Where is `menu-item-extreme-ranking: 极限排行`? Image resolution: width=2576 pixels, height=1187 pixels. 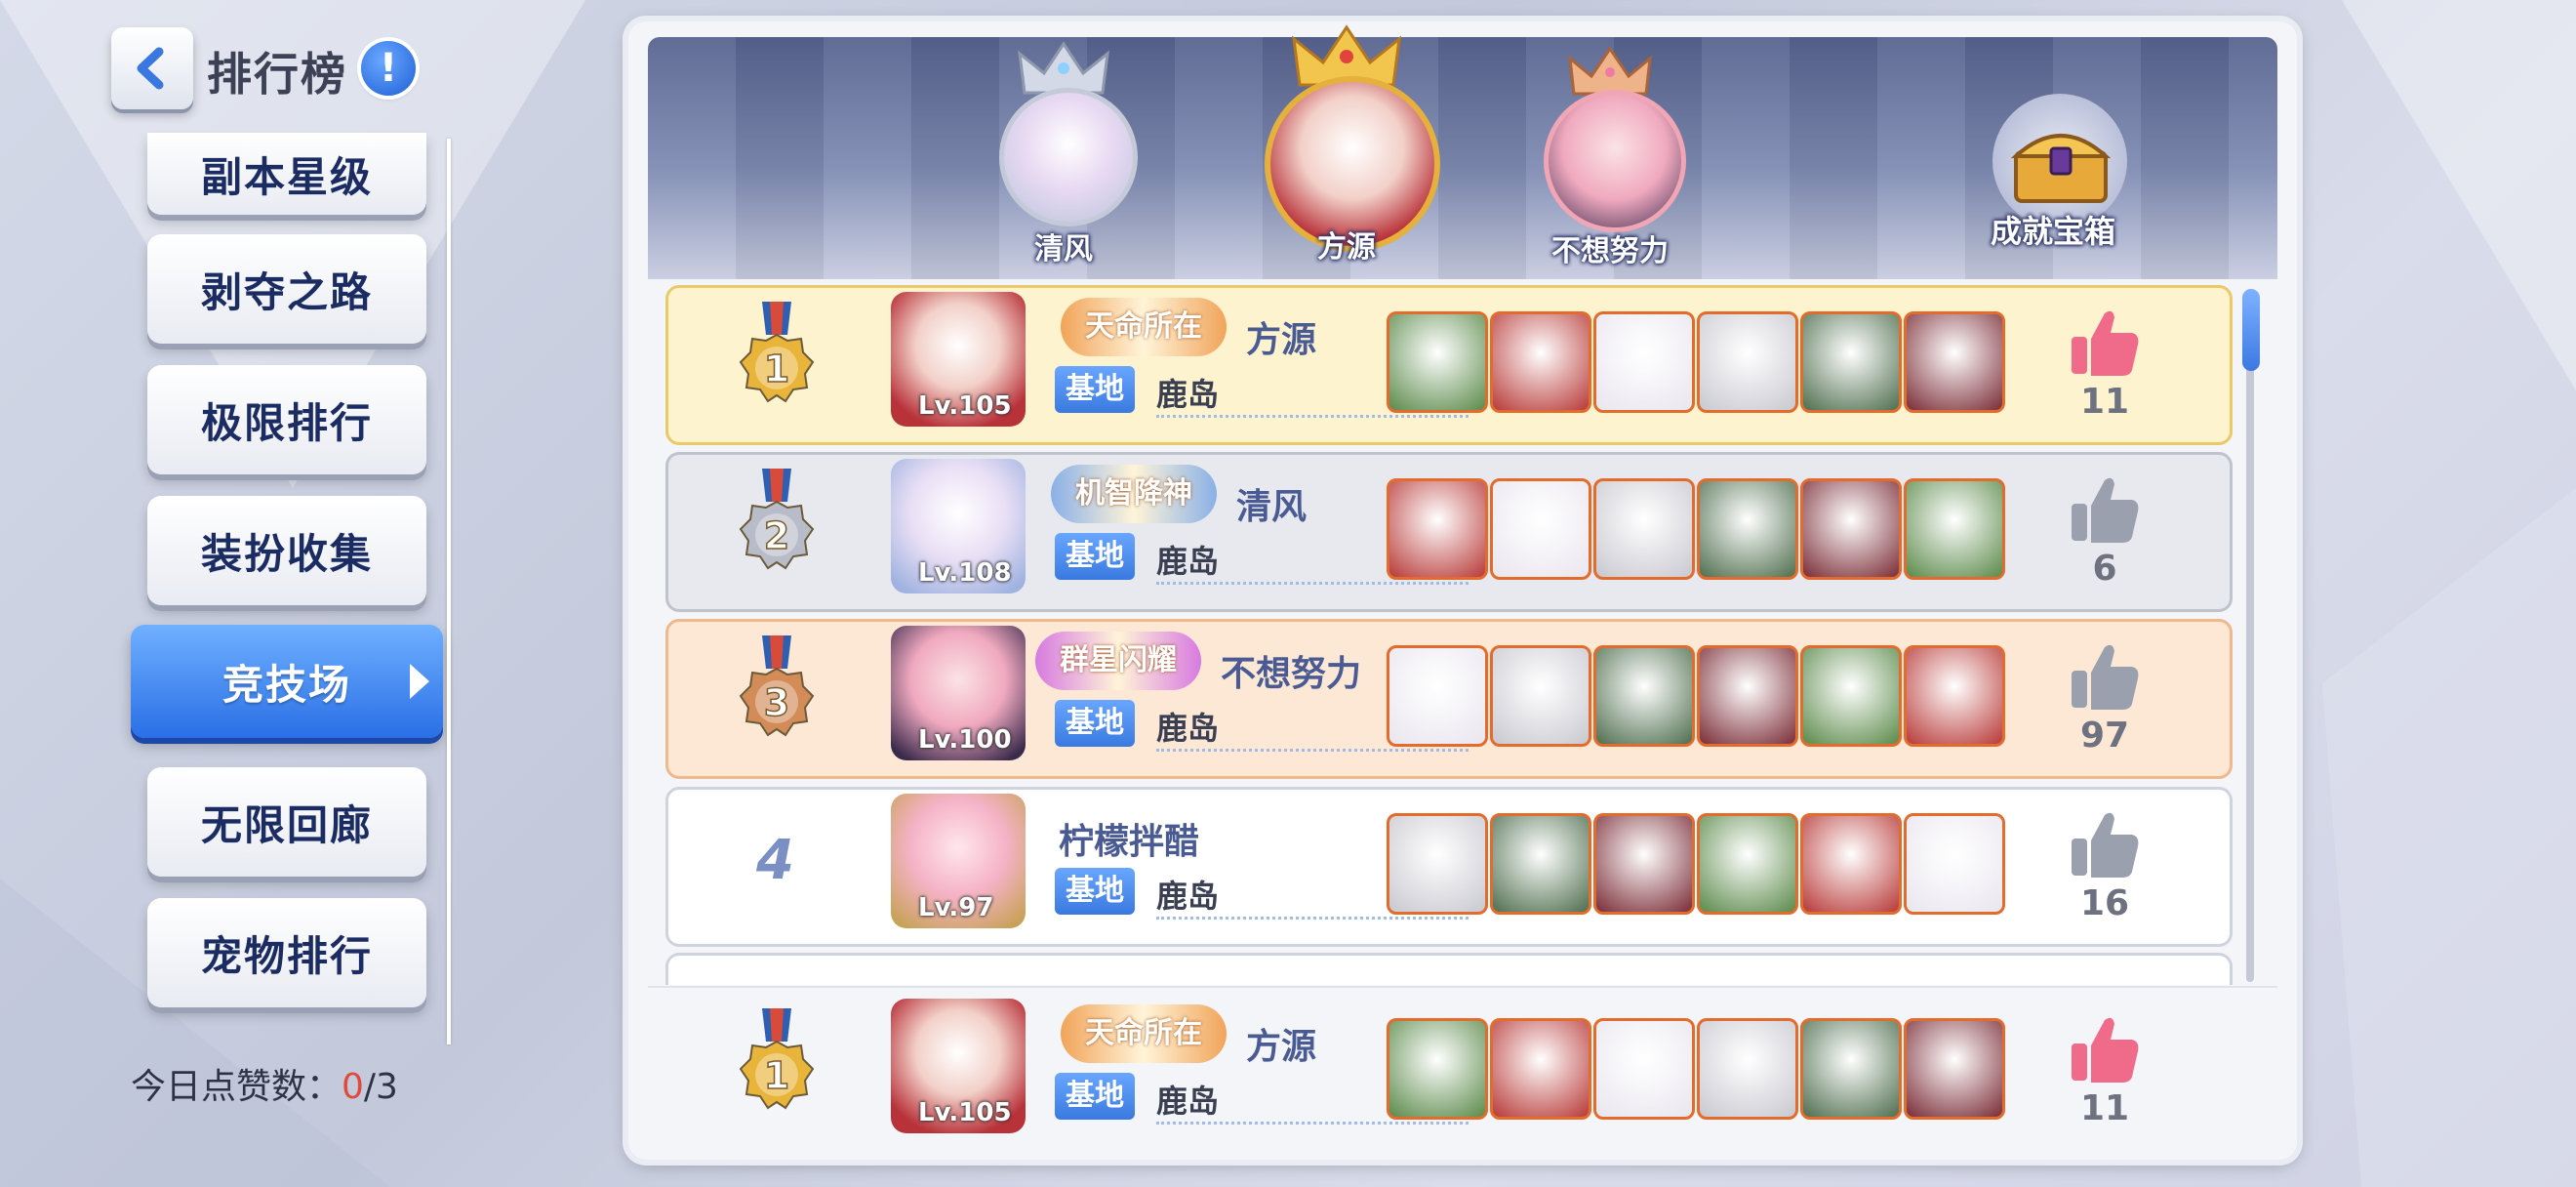
menu-item-extreme-ranking: 极限排行 is located at coordinates (286, 419).